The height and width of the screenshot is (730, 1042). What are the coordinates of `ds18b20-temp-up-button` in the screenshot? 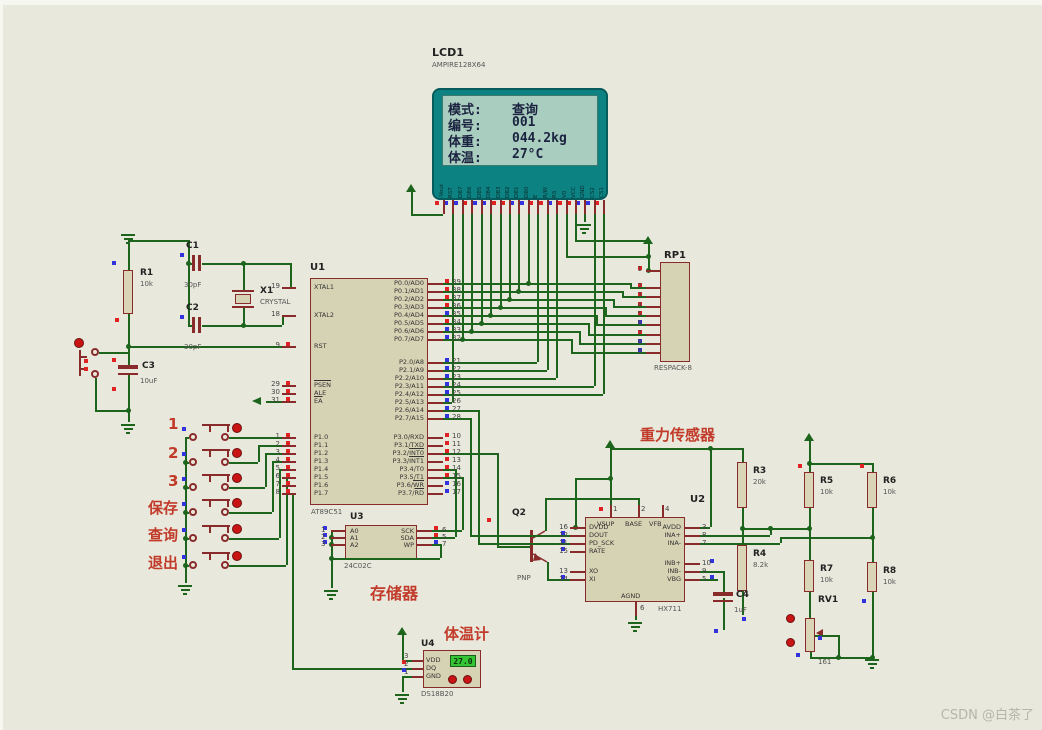 It's located at (452, 679).